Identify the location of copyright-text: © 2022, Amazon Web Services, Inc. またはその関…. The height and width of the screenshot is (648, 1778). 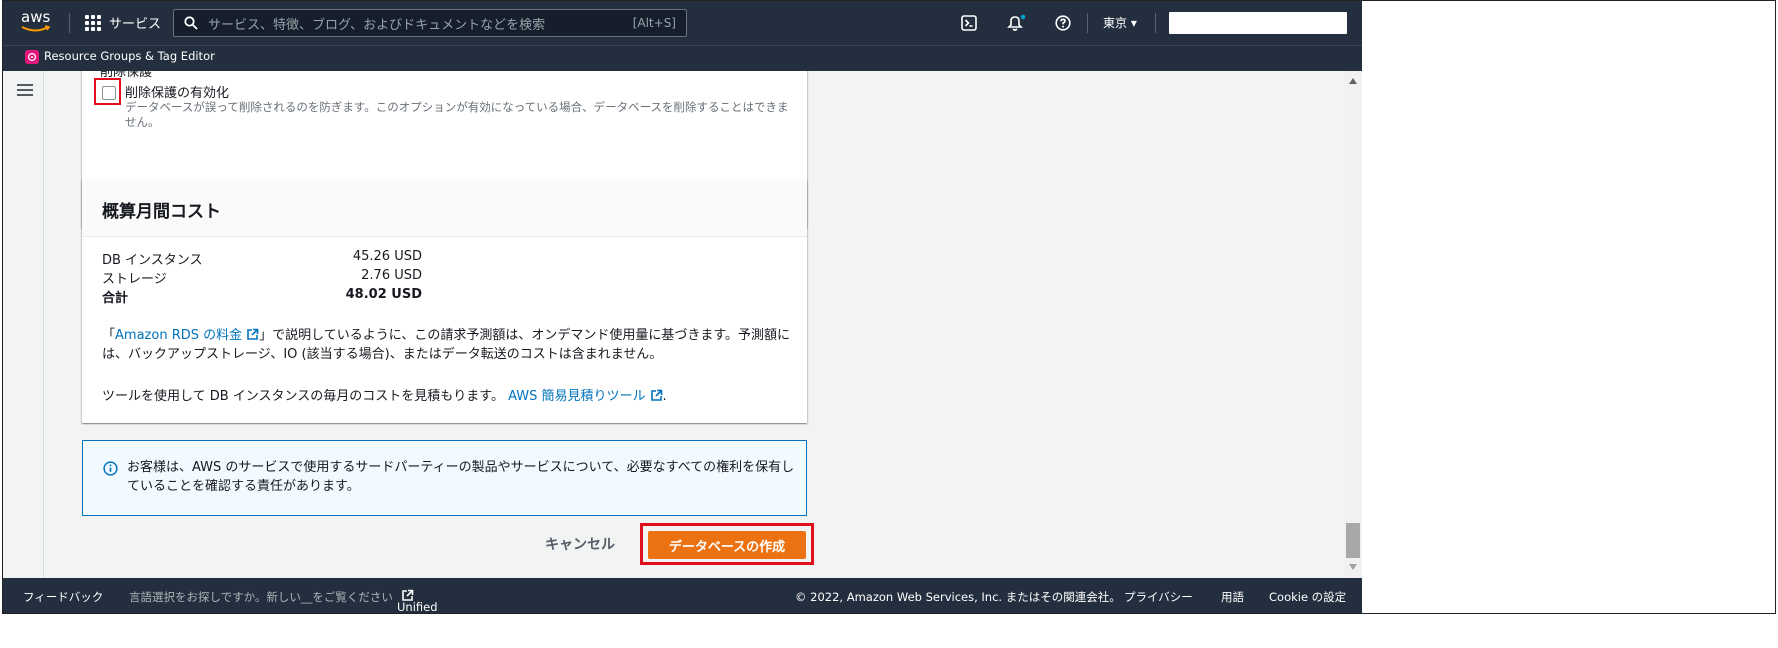
(958, 597).